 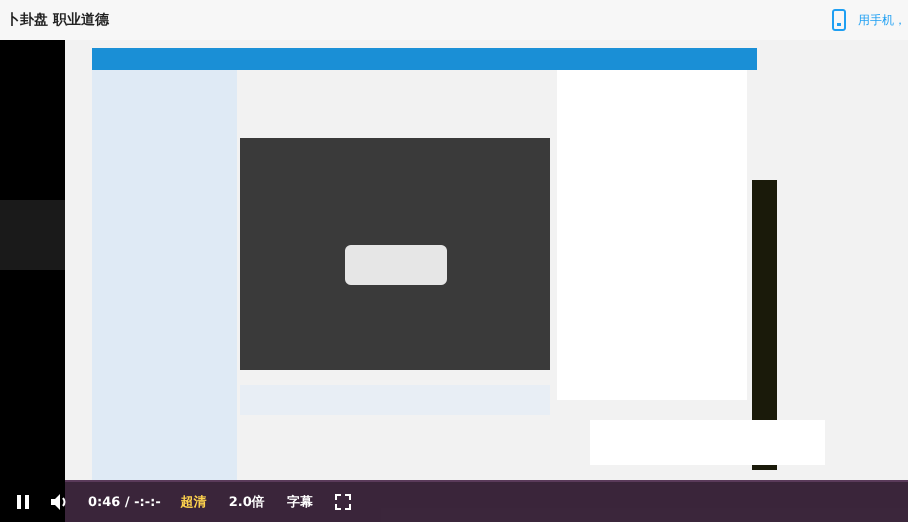 I want to click on playback-time: 0:46 / -:-:-, so click(x=124, y=502).